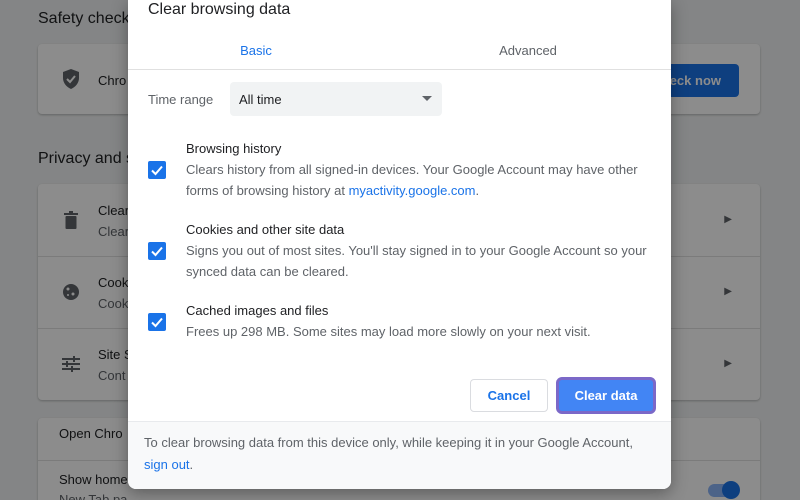 The height and width of the screenshot is (500, 800). Describe the element at coordinates (234, 148) in the screenshot. I see `option-title: Browsing history` at that location.